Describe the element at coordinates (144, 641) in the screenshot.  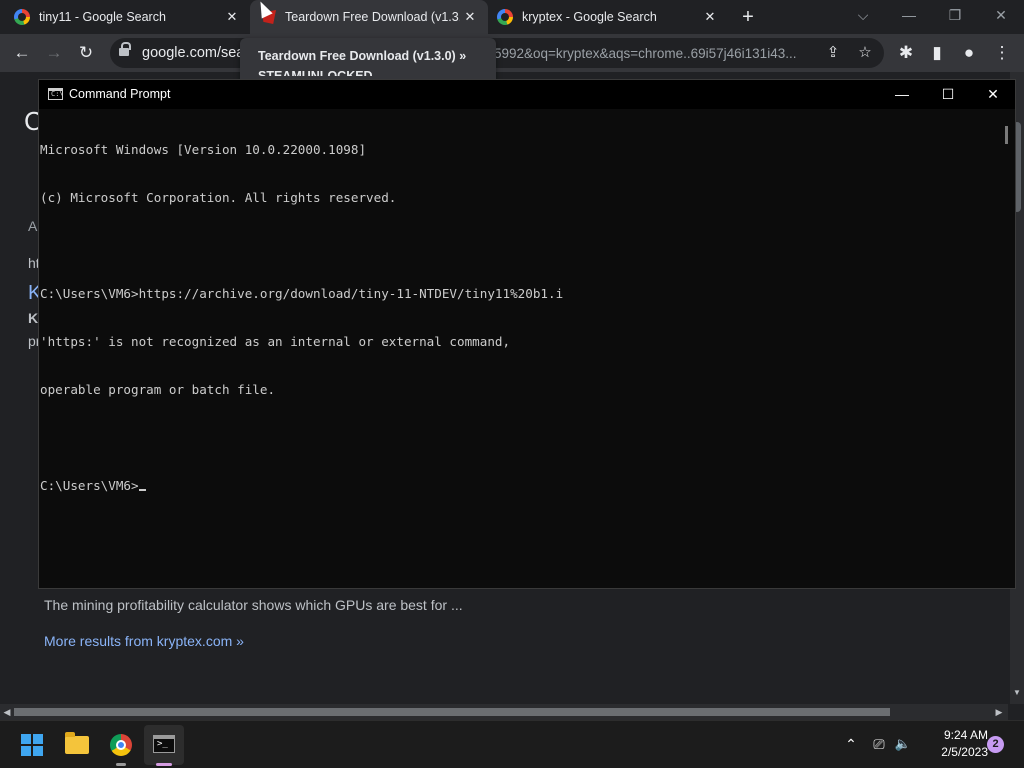
I see `more-results-link: More results from kryptex.com »` at that location.